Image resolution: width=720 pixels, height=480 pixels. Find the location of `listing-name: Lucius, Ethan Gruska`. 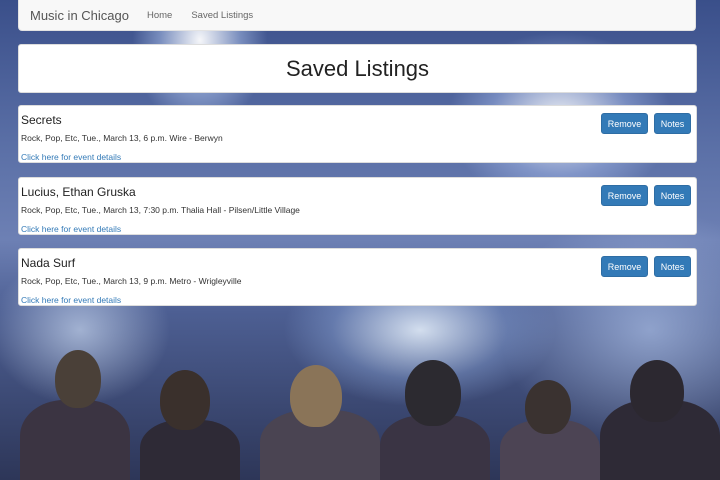

listing-name: Lucius, Ethan Gruska is located at coordinates (78, 192).